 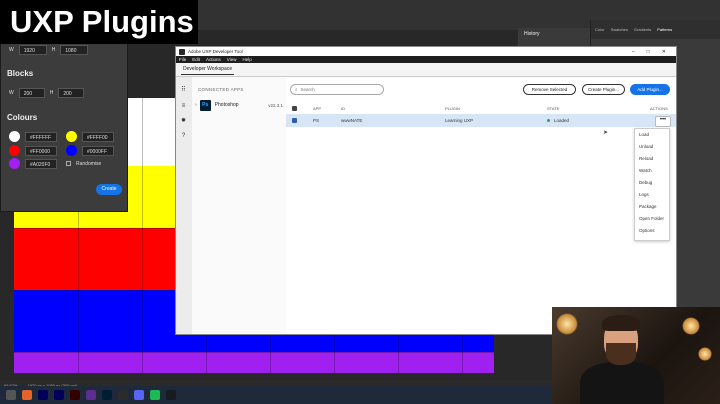 I want to click on tab-developer-workspace: Developer Workspace, so click(x=208, y=69).